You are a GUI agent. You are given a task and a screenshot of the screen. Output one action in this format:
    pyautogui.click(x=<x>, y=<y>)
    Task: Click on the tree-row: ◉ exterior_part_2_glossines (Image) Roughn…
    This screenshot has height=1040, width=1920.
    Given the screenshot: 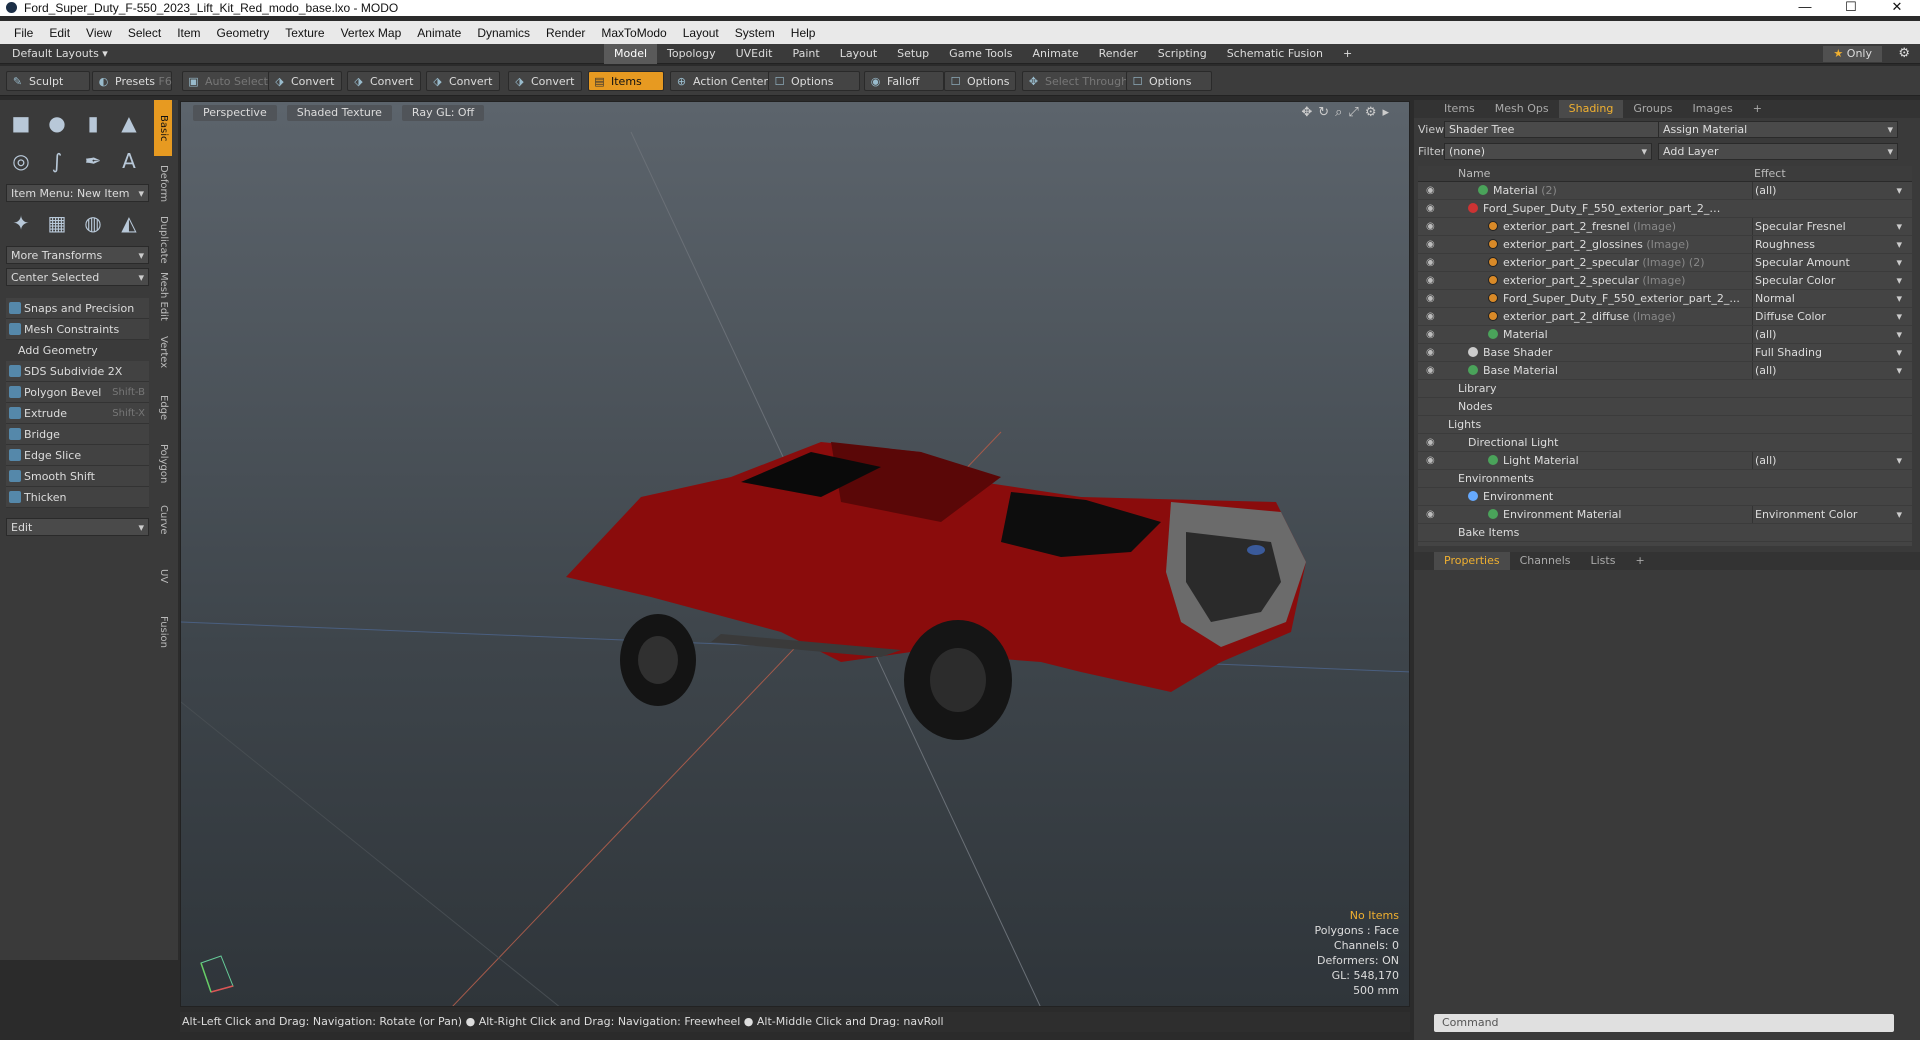 What is the action you would take?
    pyautogui.click(x=1665, y=245)
    